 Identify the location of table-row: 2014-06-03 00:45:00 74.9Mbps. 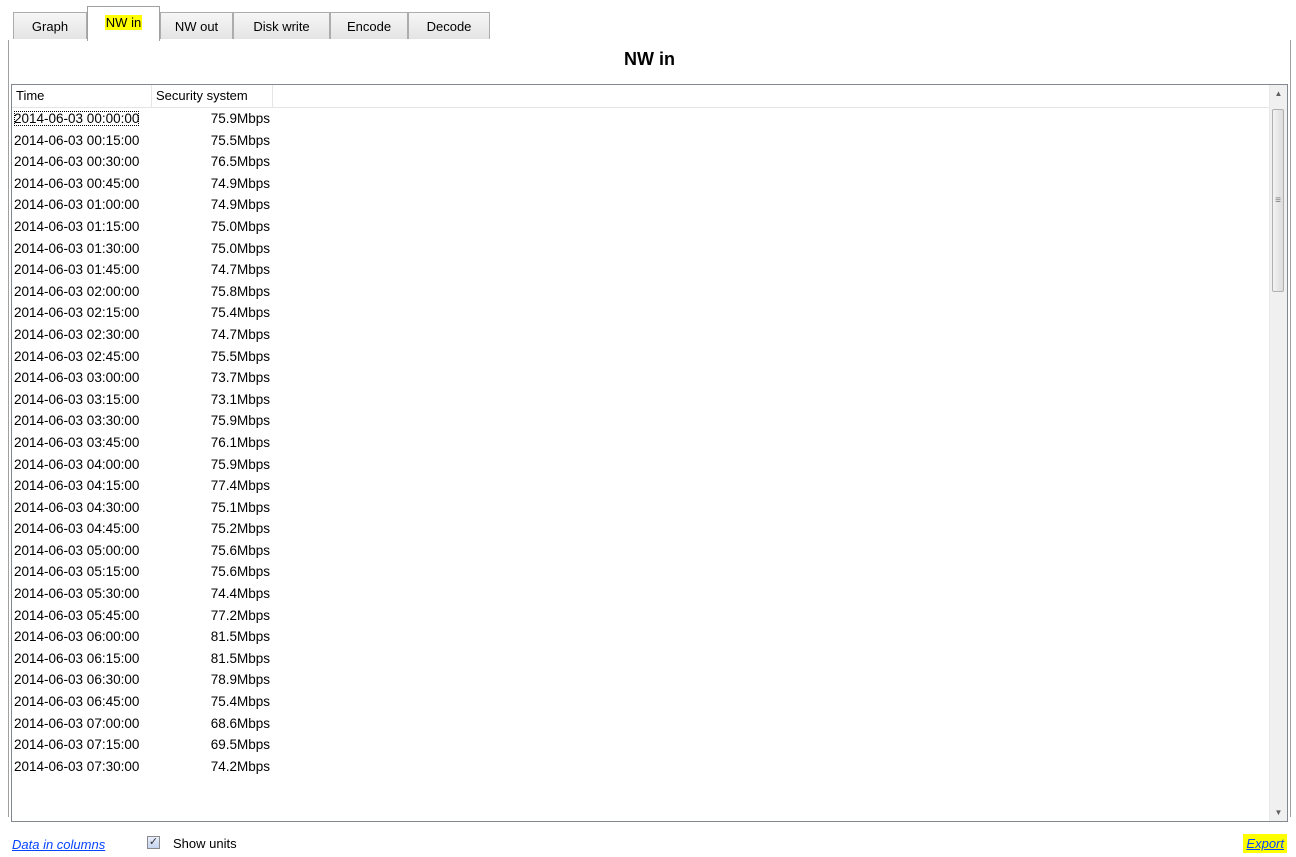
(641, 184).